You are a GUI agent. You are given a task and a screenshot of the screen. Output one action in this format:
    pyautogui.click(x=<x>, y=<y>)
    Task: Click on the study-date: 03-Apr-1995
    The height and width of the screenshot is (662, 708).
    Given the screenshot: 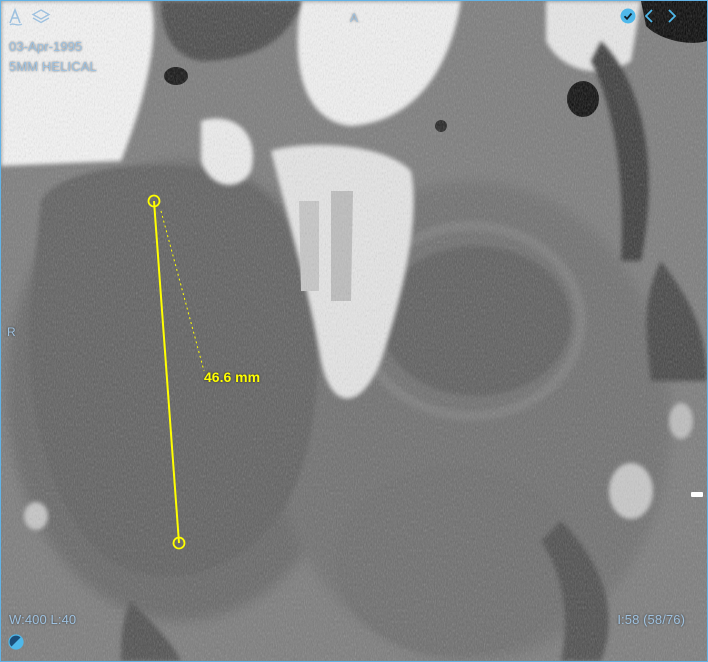 What is the action you would take?
    pyautogui.click(x=46, y=46)
    